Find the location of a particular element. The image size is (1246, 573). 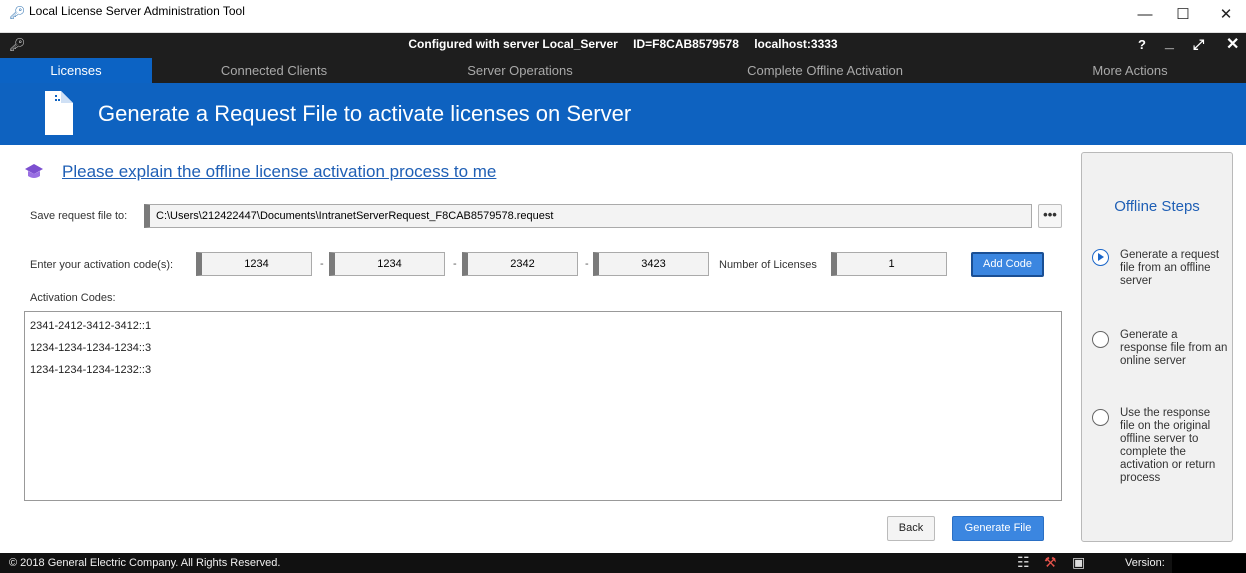

number-of-licenses-label: Number of Licenses is located at coordinates (768, 265).